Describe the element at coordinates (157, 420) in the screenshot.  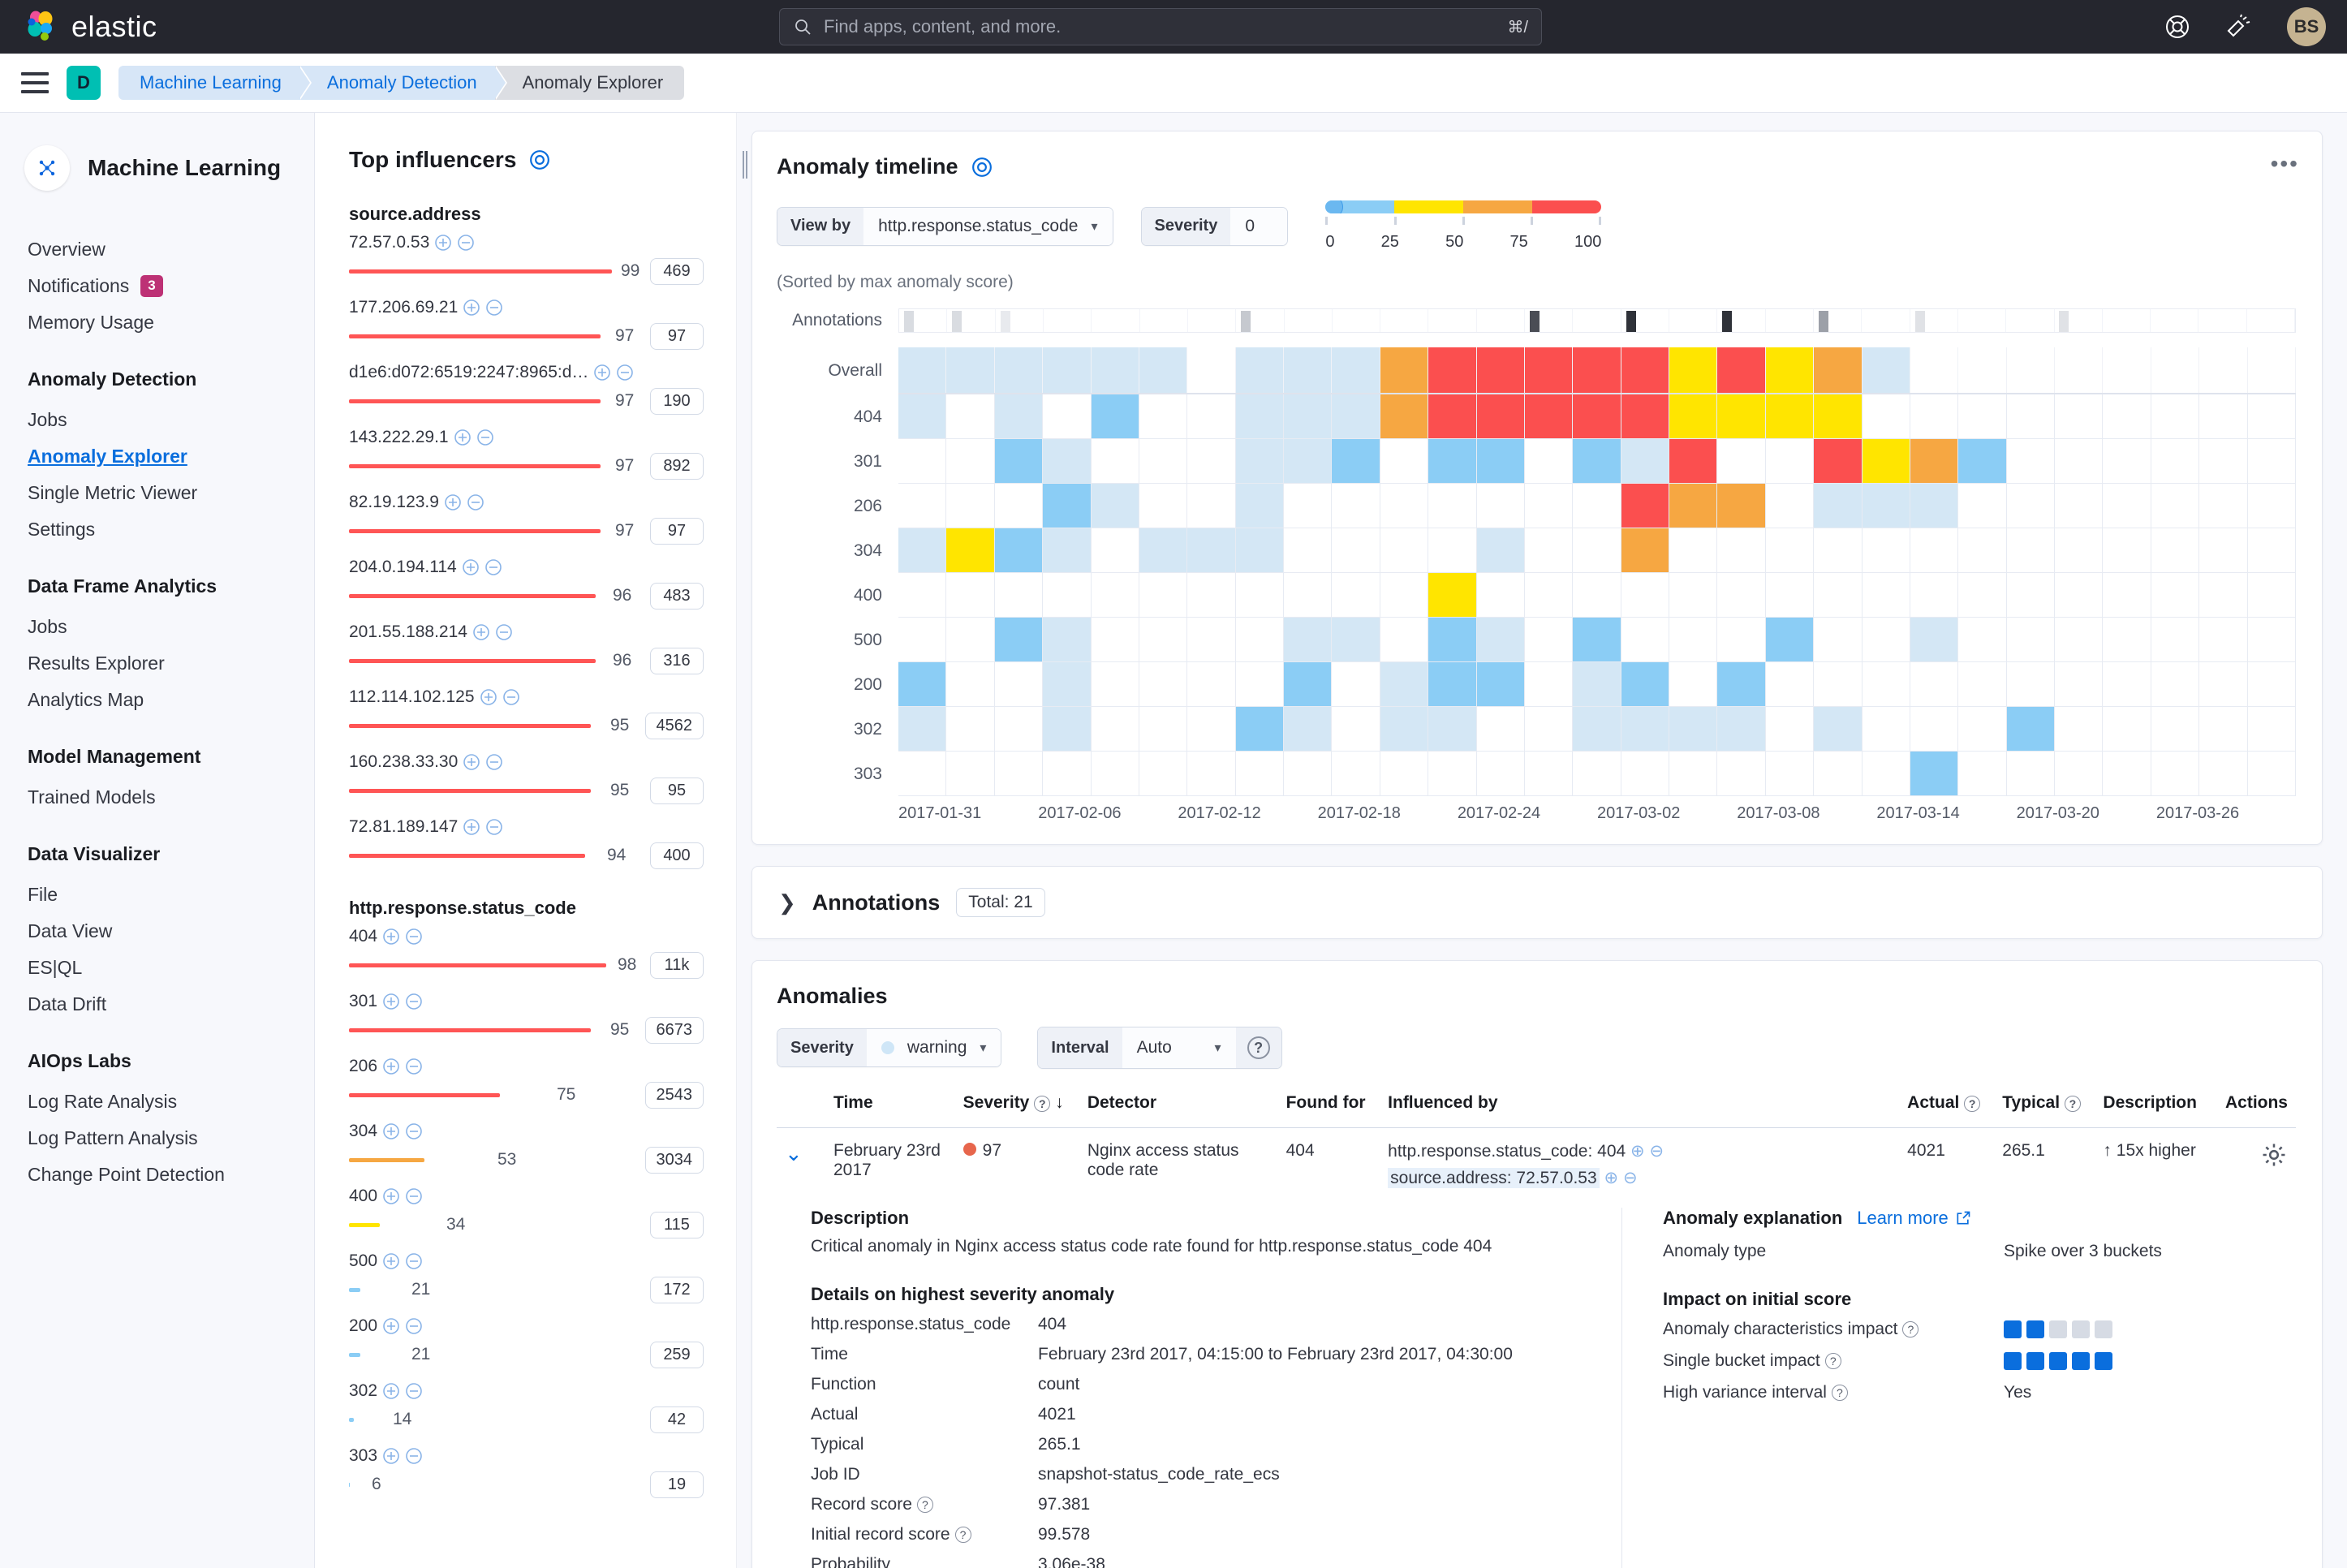
I see `sidebar-item-ad-jobs: Jobs` at that location.